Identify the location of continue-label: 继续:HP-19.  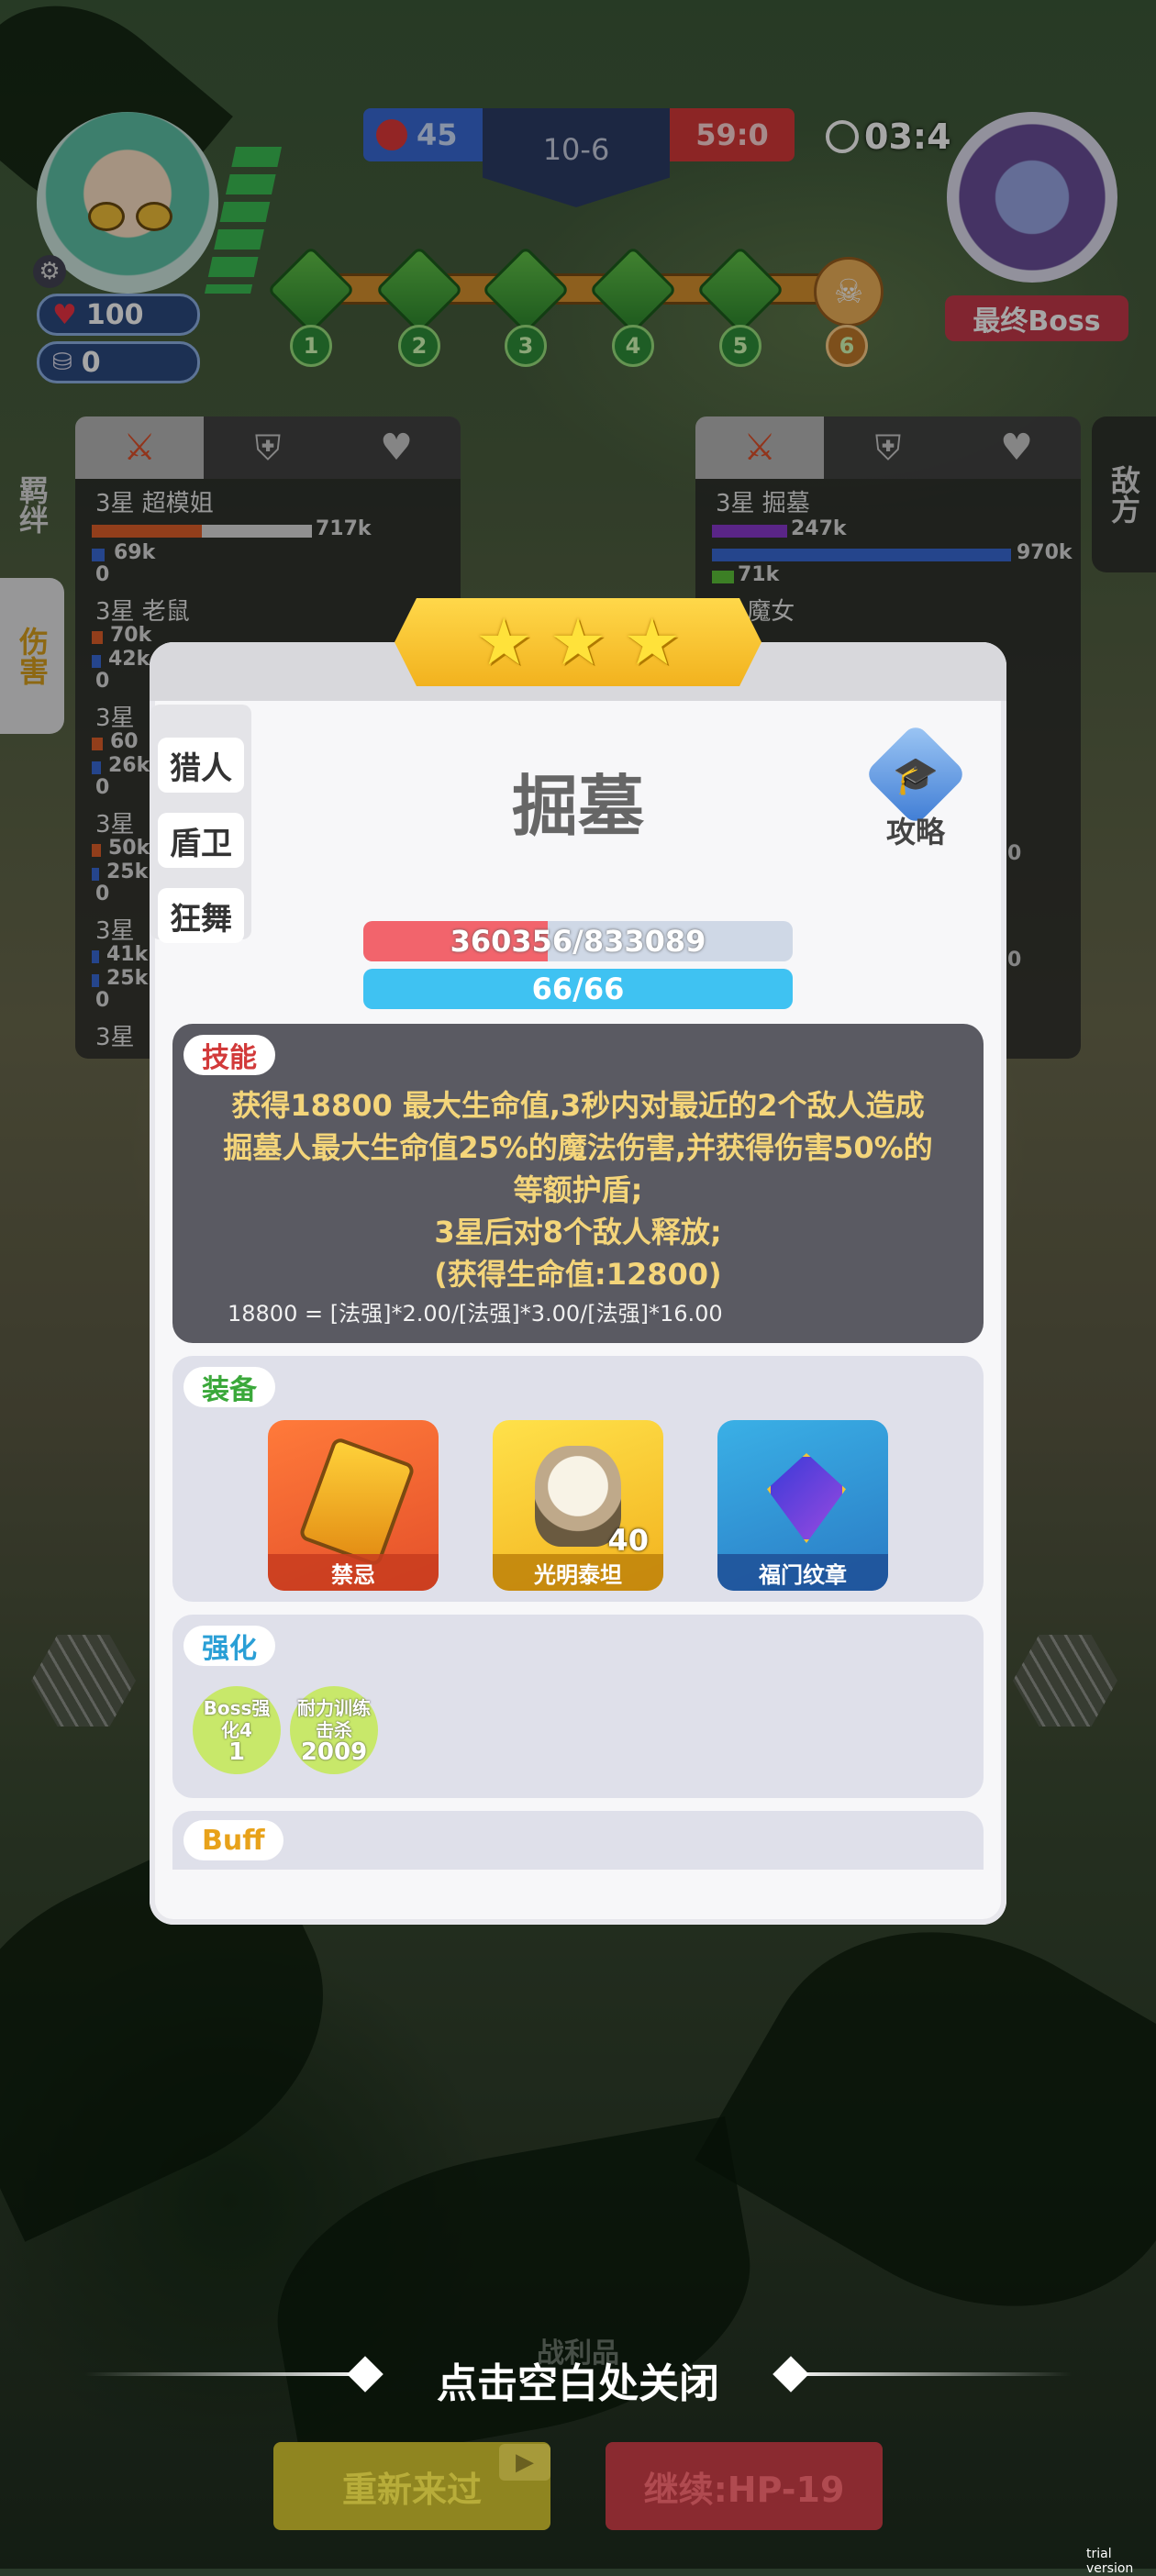
(744, 2489).